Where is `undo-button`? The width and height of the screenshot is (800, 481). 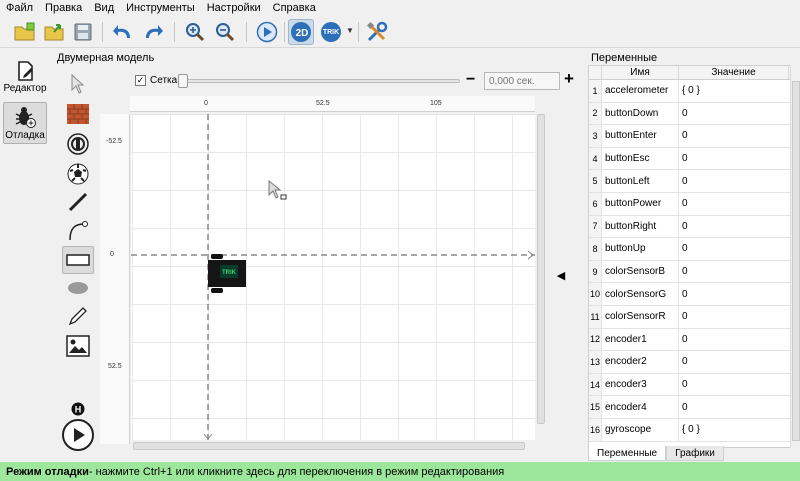
undo-button is located at coordinates (123, 32).